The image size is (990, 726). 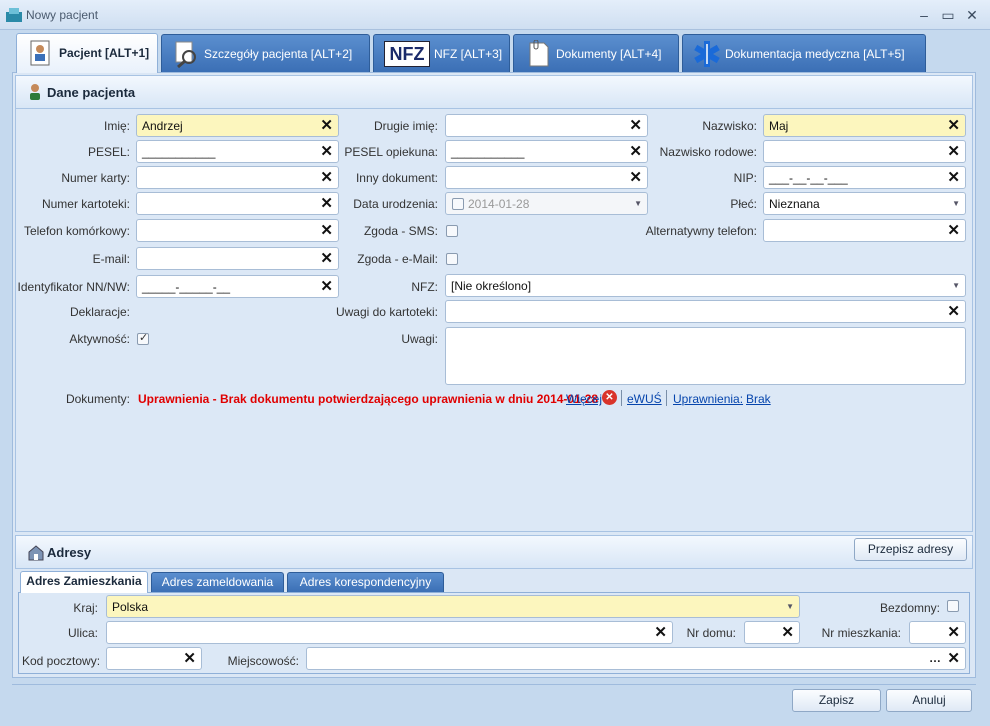 What do you see at coordinates (397, 259) in the screenshot?
I see `zgoda-email-label: Zgoda - e-Mail:` at bounding box center [397, 259].